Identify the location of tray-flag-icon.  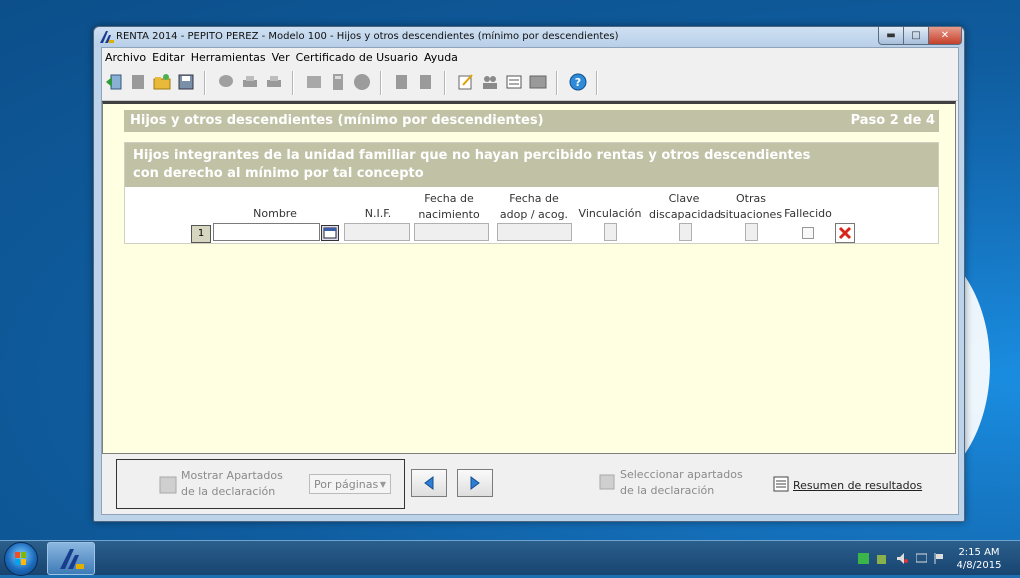
(939, 558).